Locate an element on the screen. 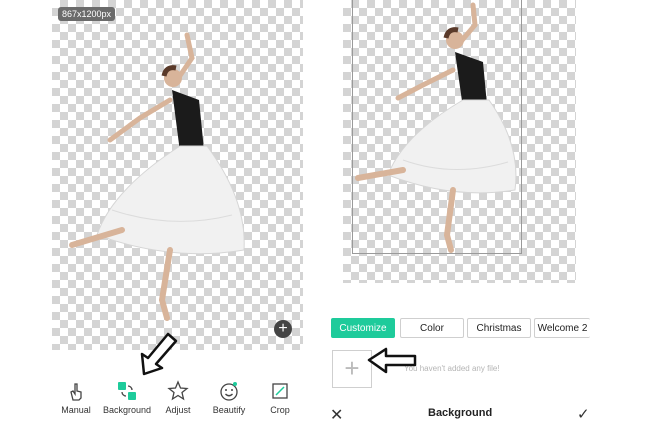 The width and height of the screenshot is (650, 430). toolbar-label: Adjust is located at coordinates (178, 410).